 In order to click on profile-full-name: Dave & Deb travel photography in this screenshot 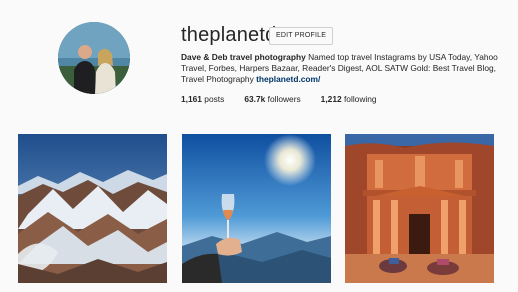, I will do `click(243, 57)`.